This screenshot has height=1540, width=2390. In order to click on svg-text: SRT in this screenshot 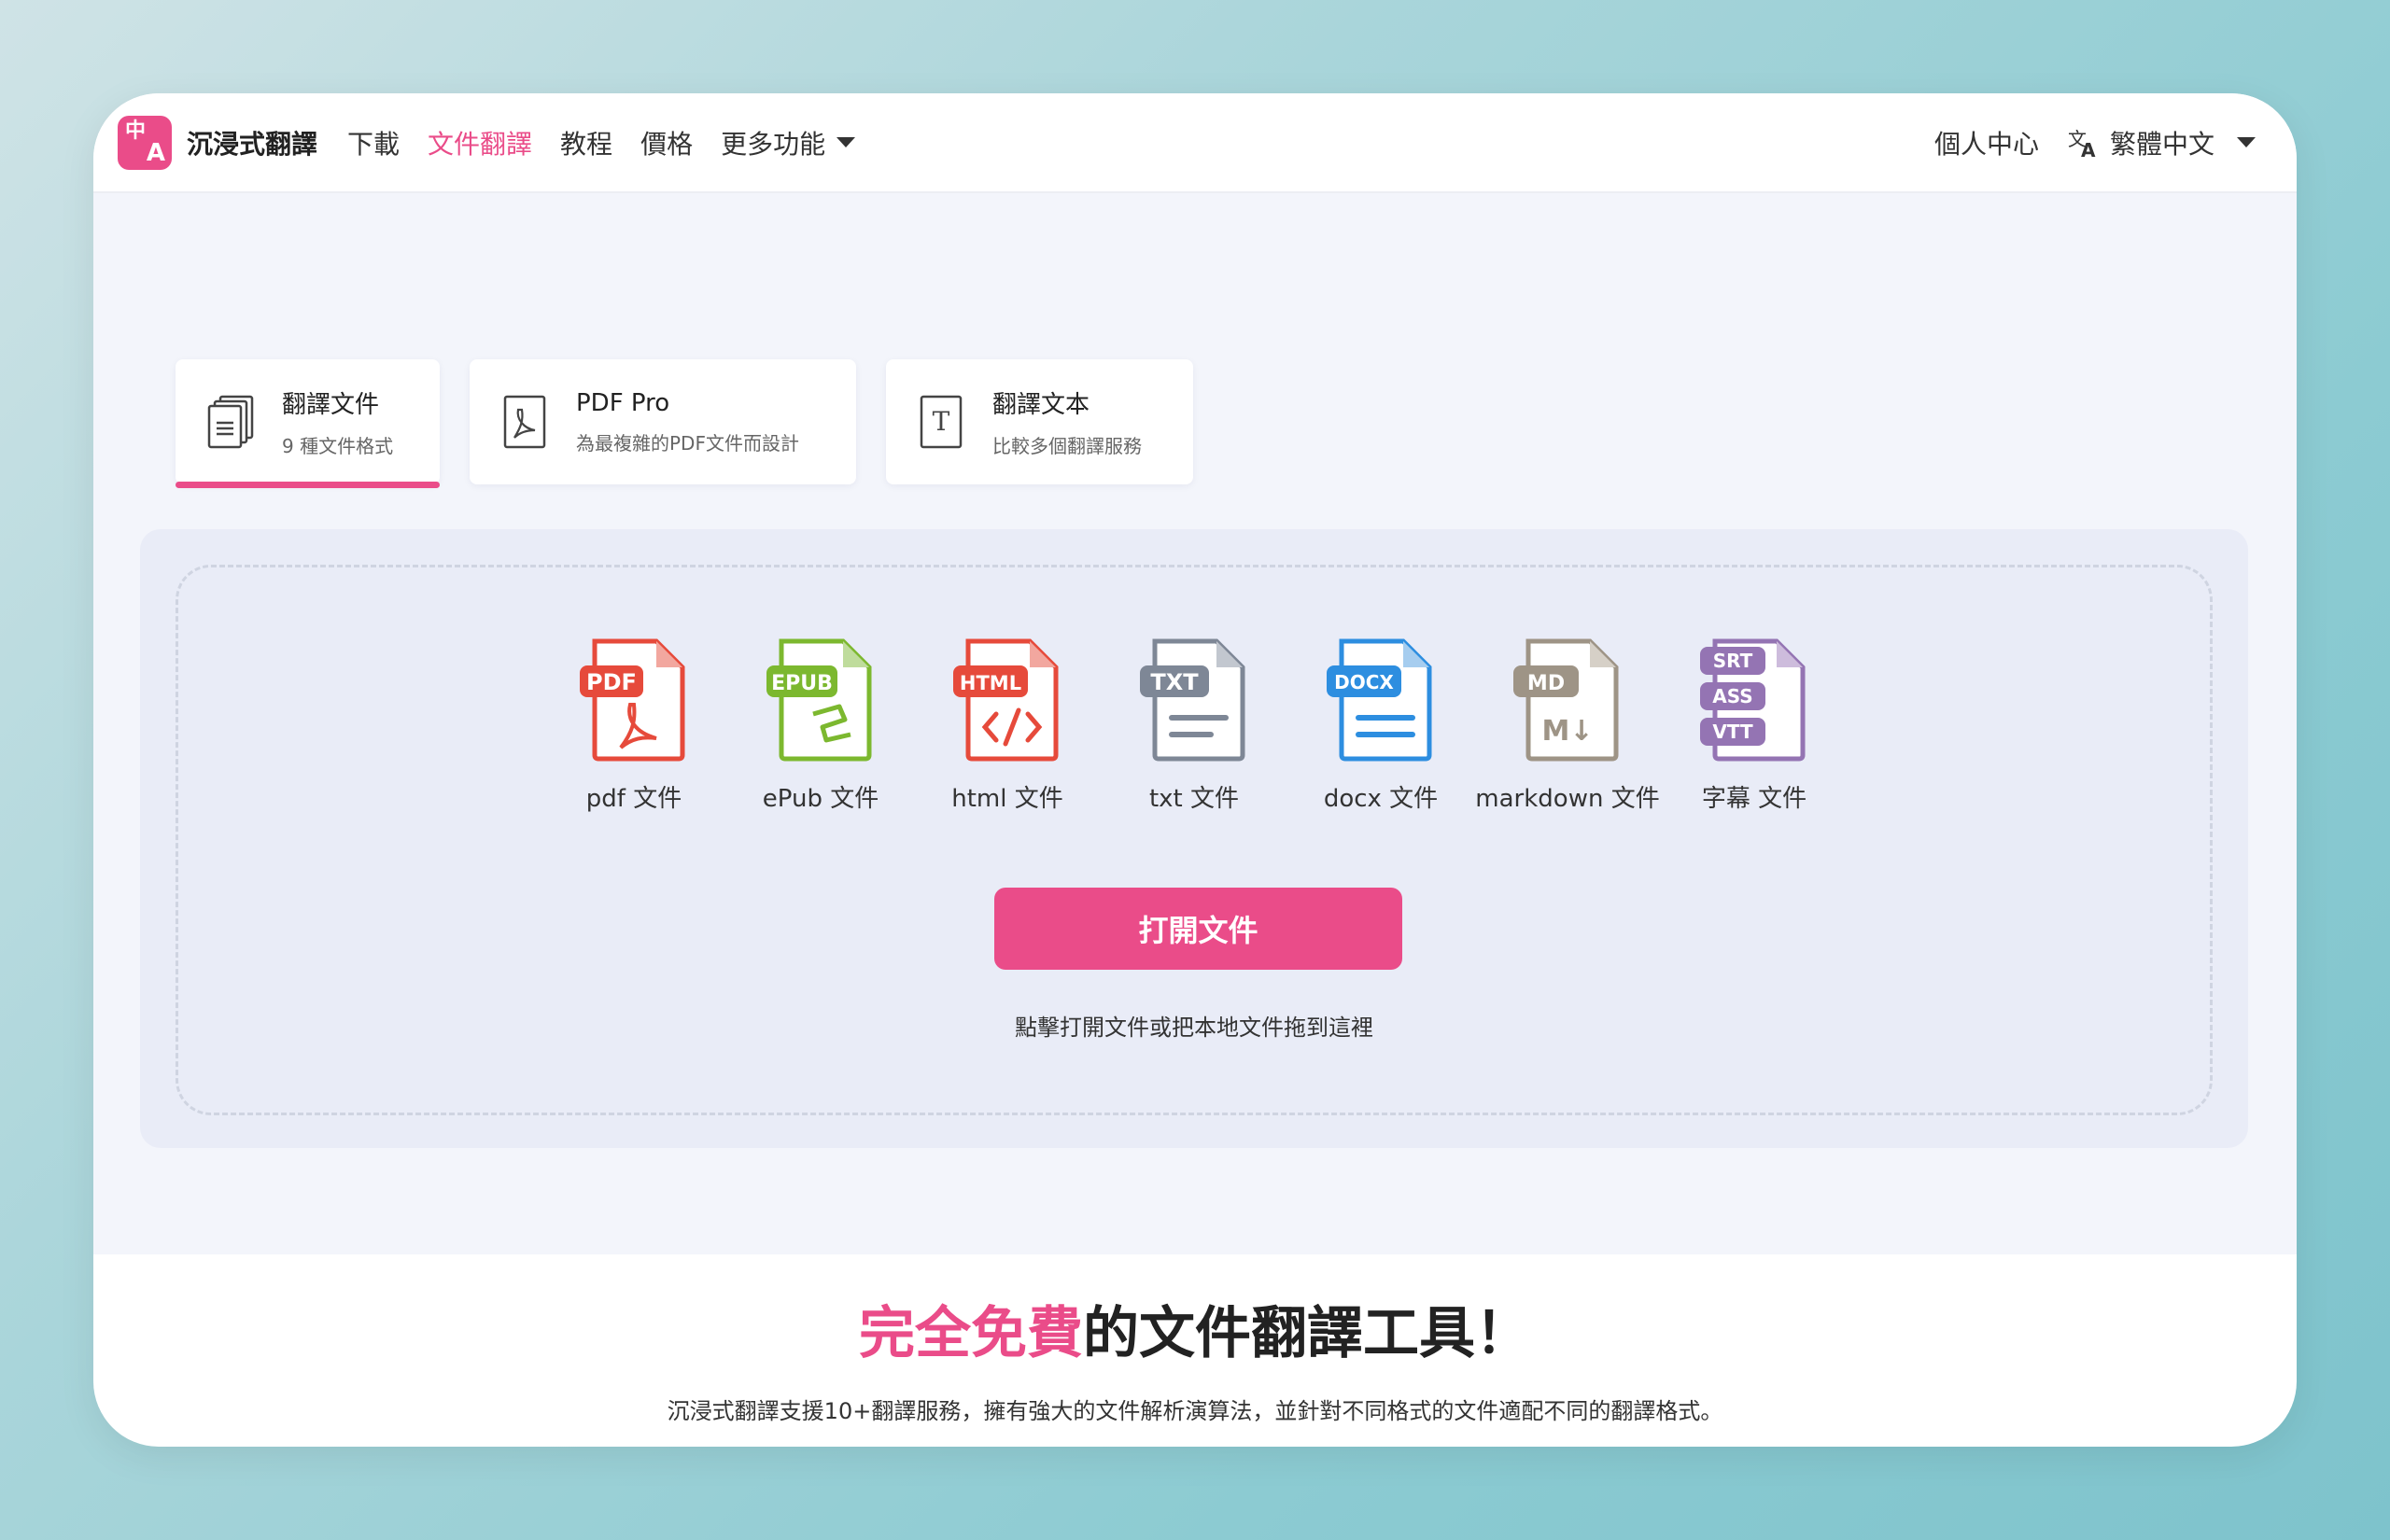, I will do `click(1733, 661)`.